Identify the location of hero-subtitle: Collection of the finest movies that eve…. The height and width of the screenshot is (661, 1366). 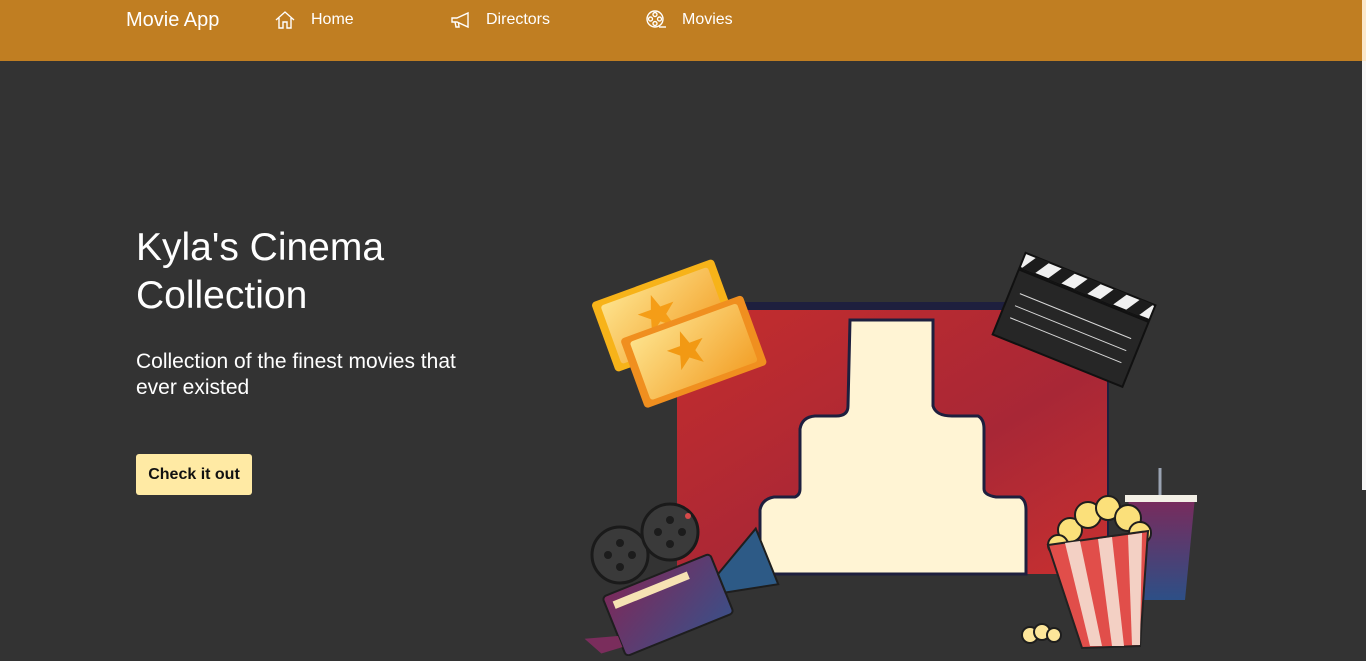
(296, 374).